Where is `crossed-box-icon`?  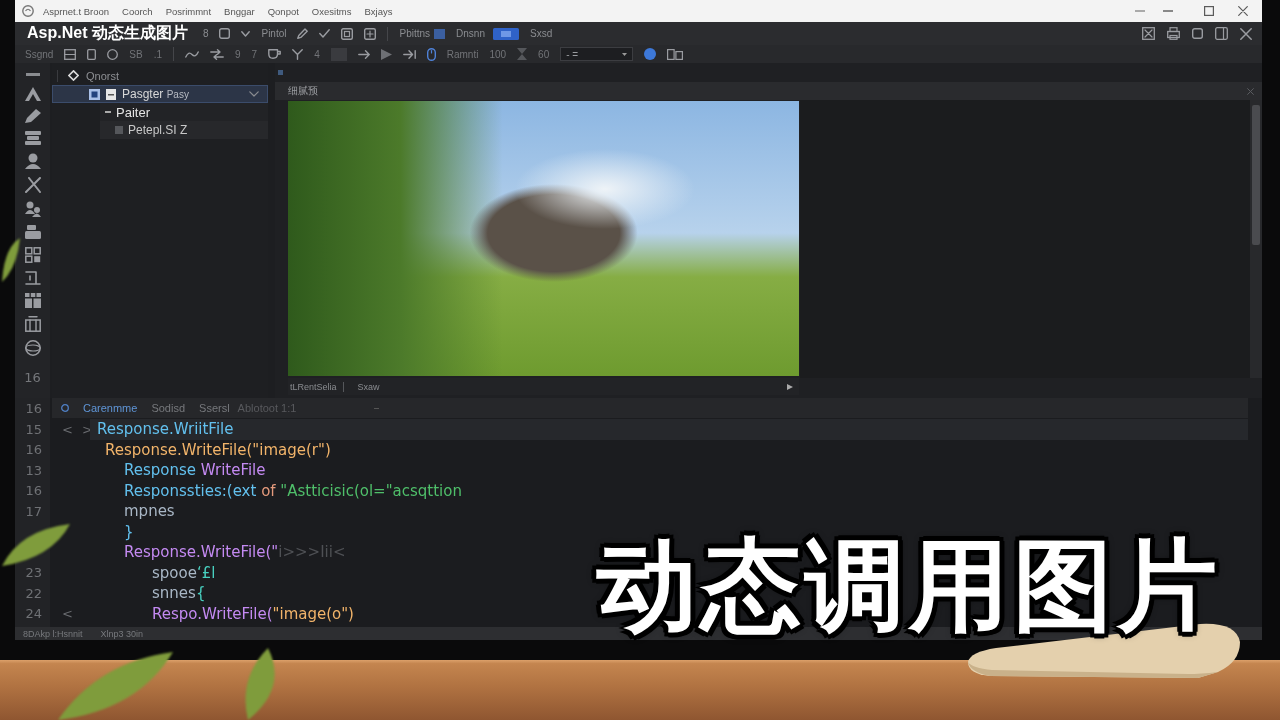 crossed-box-icon is located at coordinates (1148, 33).